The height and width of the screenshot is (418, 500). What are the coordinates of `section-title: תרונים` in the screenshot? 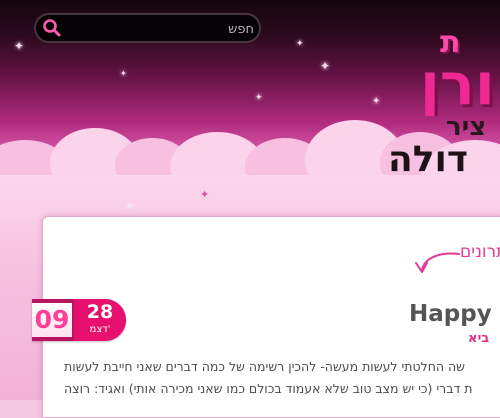 It's located at (480, 252).